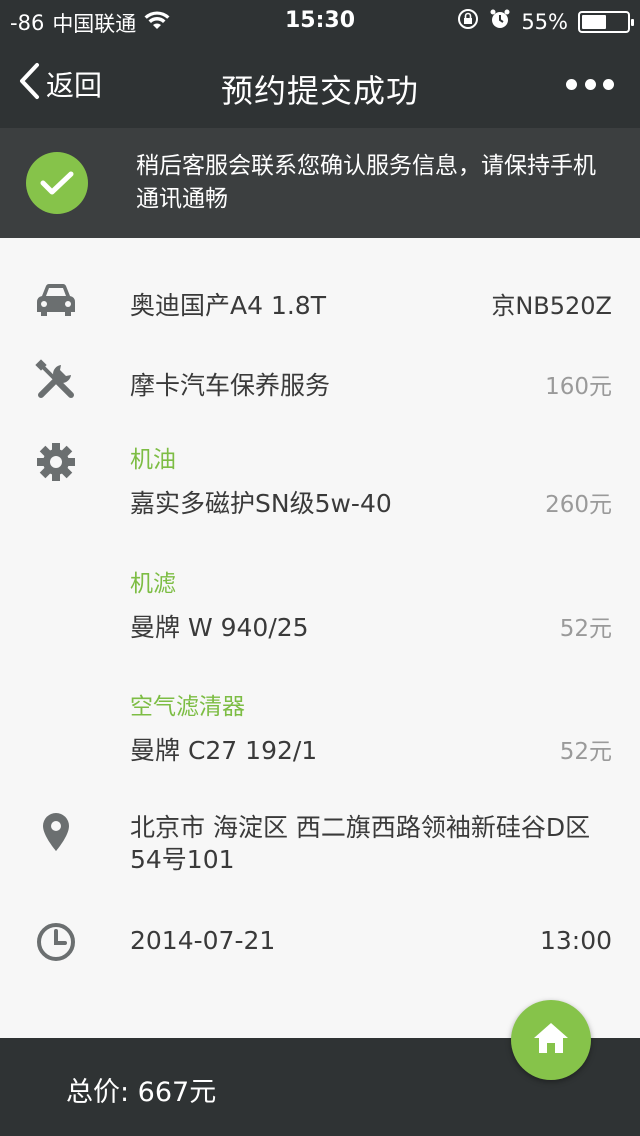 Image resolution: width=640 pixels, height=1136 pixels. I want to click on appointment-row: 2014-07-21 13:00, so click(320, 943).